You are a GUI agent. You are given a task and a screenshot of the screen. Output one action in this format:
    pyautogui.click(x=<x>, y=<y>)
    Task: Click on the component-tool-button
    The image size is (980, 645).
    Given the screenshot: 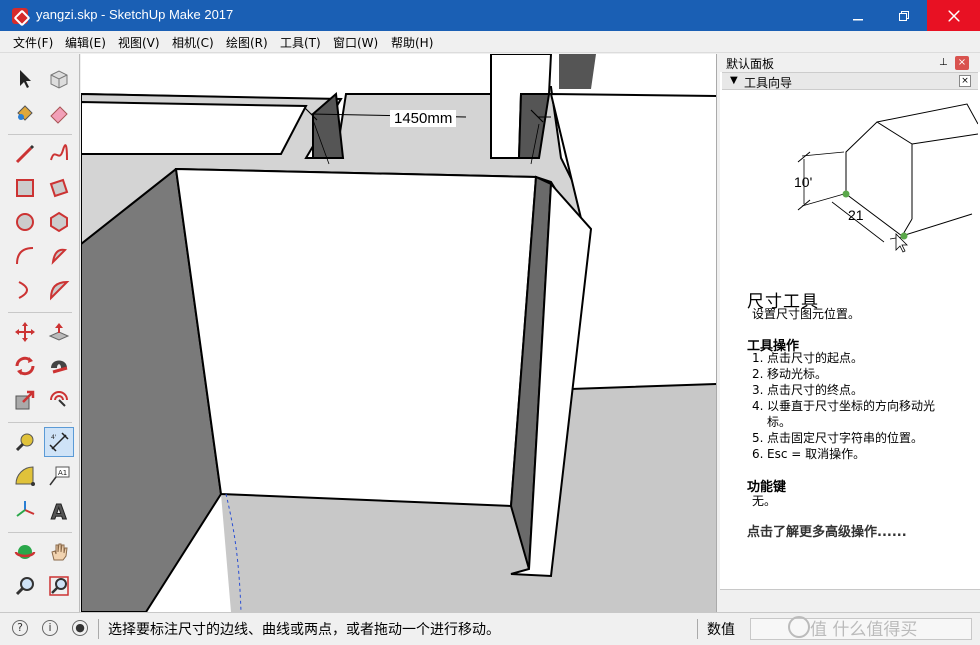 What is the action you would take?
    pyautogui.click(x=59, y=79)
    